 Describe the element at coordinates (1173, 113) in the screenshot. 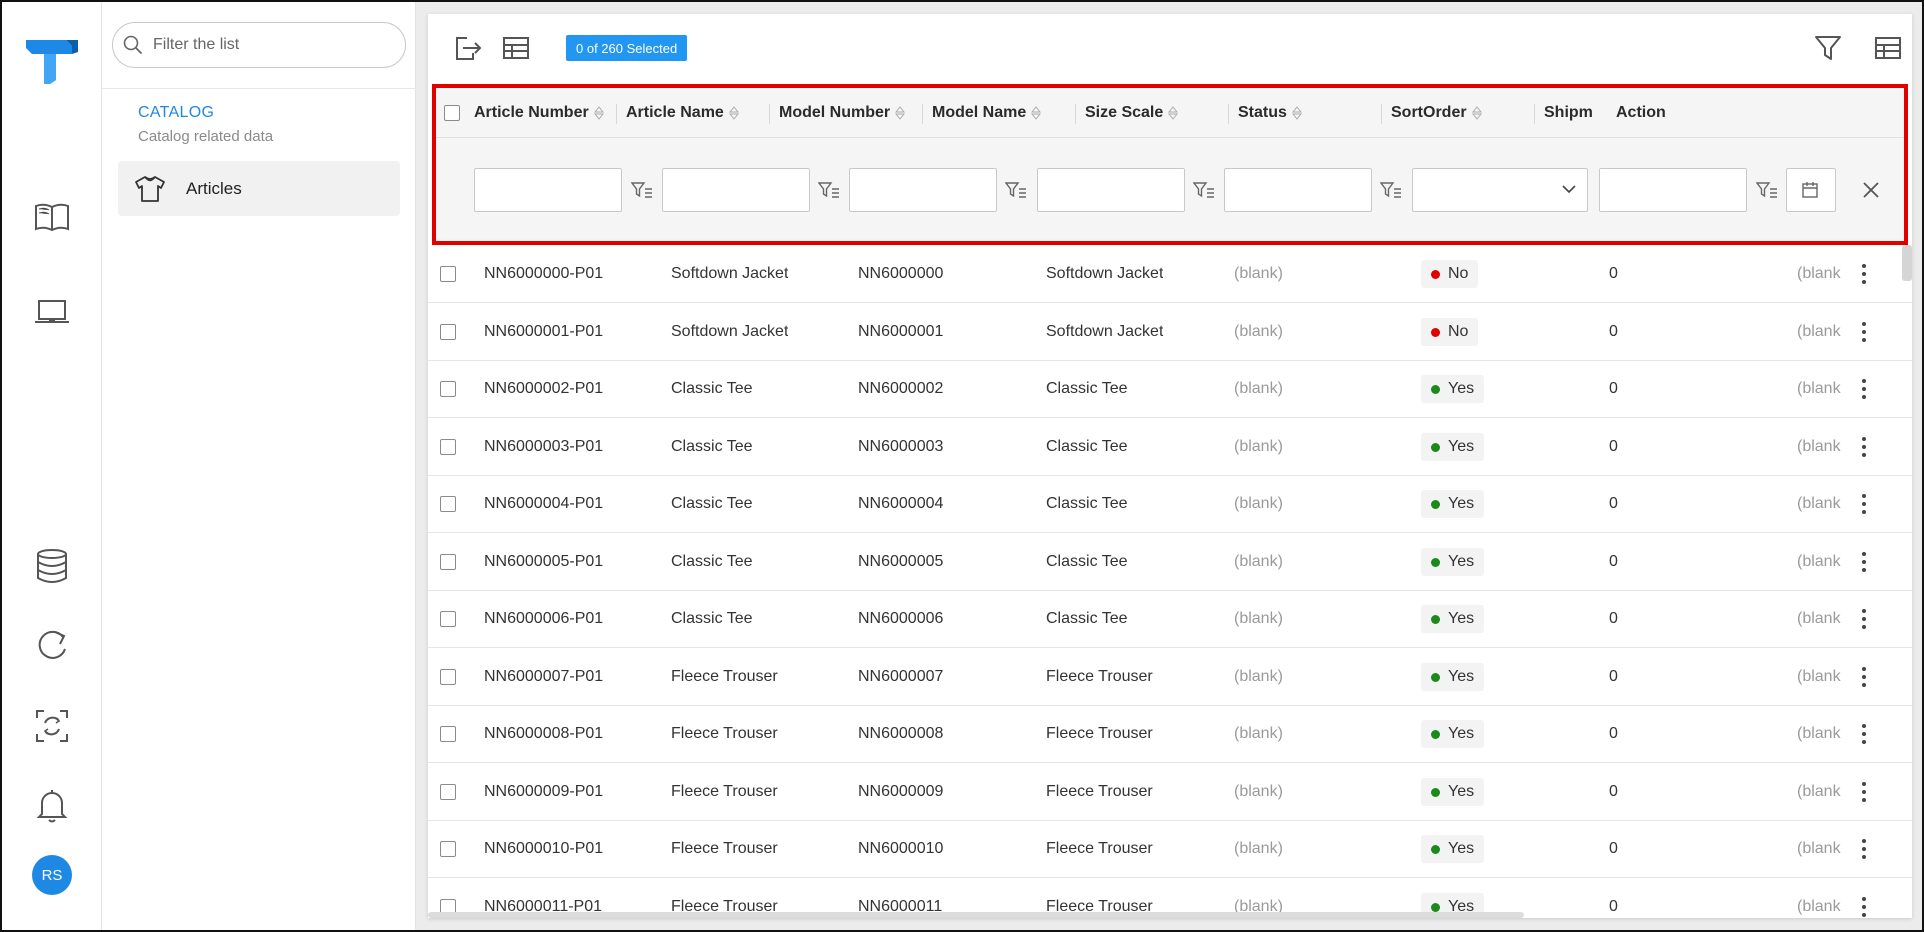

I see `sort-icon` at that location.